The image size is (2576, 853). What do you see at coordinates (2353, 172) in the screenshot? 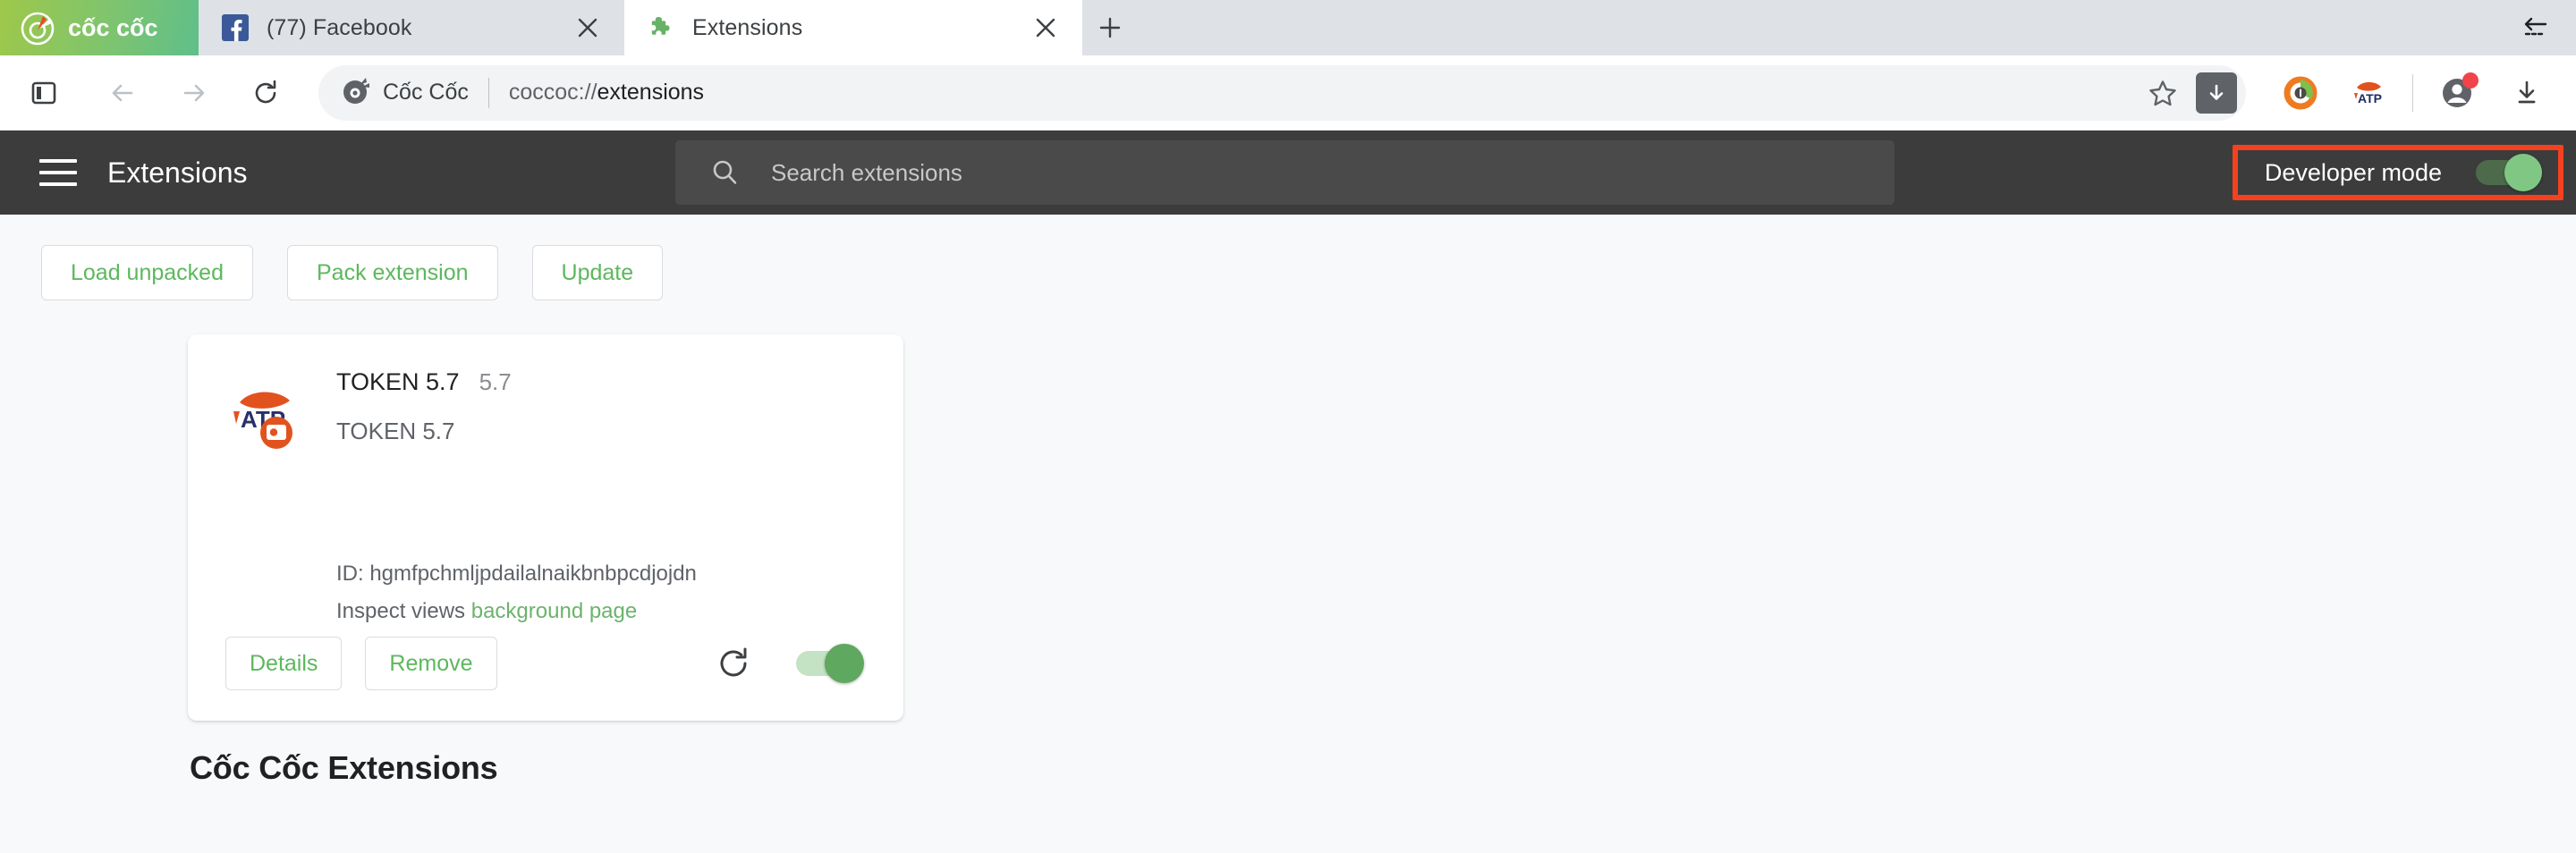
I see `developer-mode-label: Developer mode` at bounding box center [2353, 172].